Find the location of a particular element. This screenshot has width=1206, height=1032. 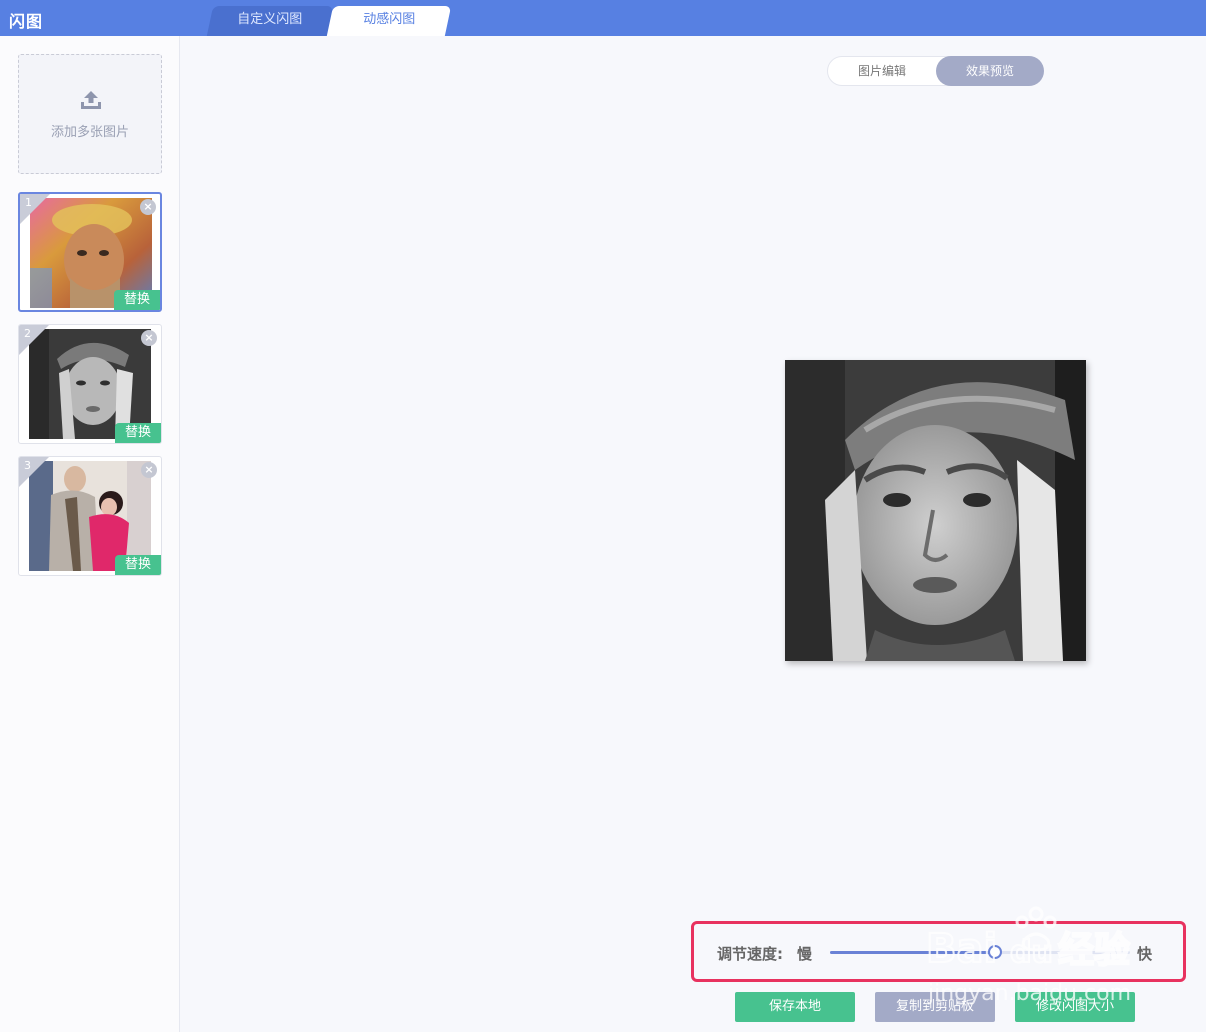

save-local-button: 保存本地 is located at coordinates (795, 1007).